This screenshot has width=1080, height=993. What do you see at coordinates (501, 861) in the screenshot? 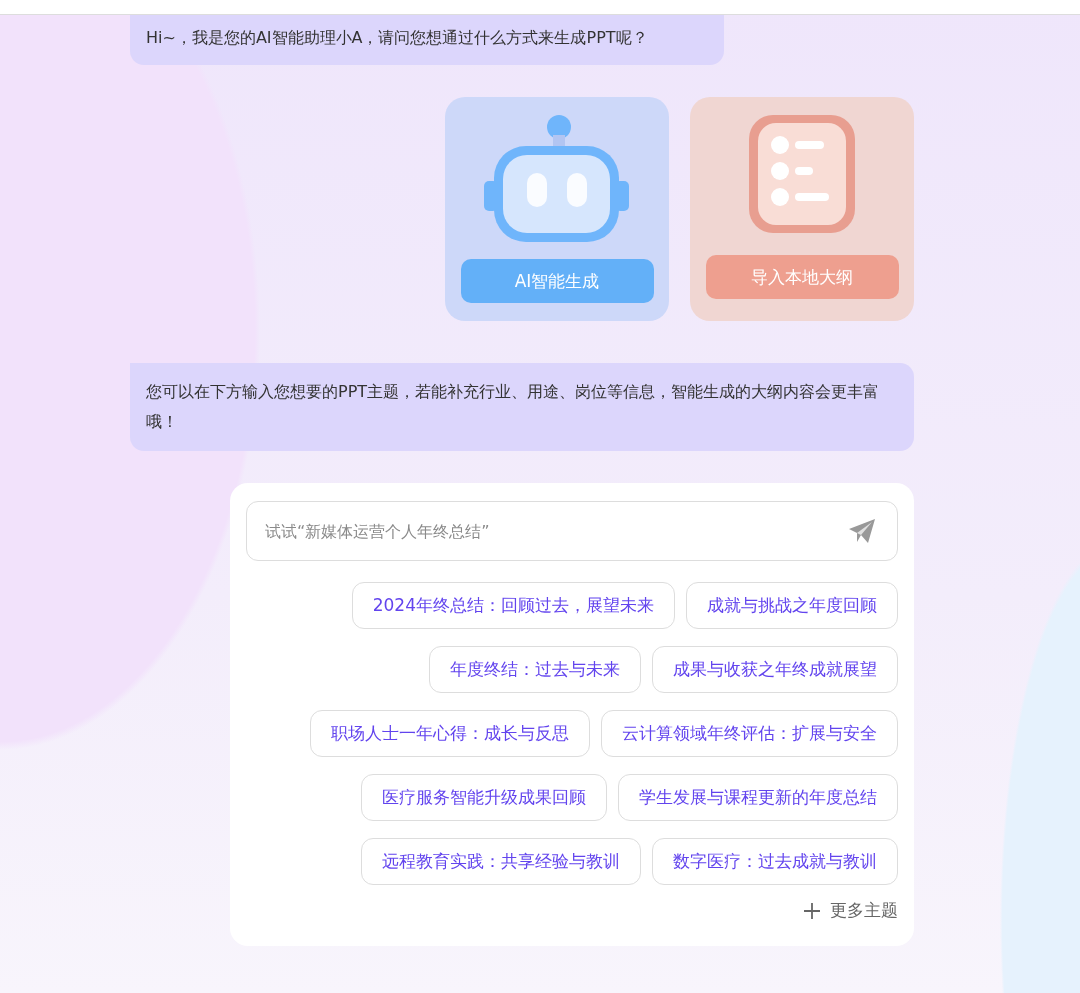
I see `topic-chip: 远程教育实践：共享经验与教训` at bounding box center [501, 861].